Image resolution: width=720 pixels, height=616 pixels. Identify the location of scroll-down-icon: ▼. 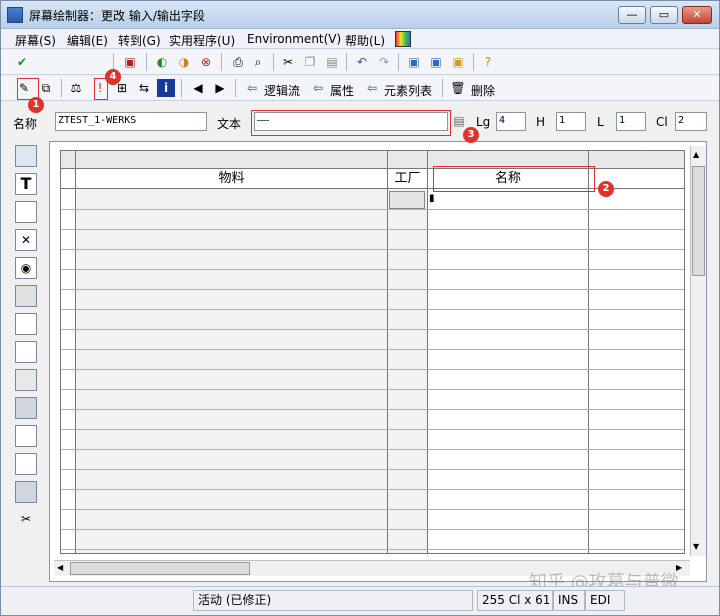
(696, 546).